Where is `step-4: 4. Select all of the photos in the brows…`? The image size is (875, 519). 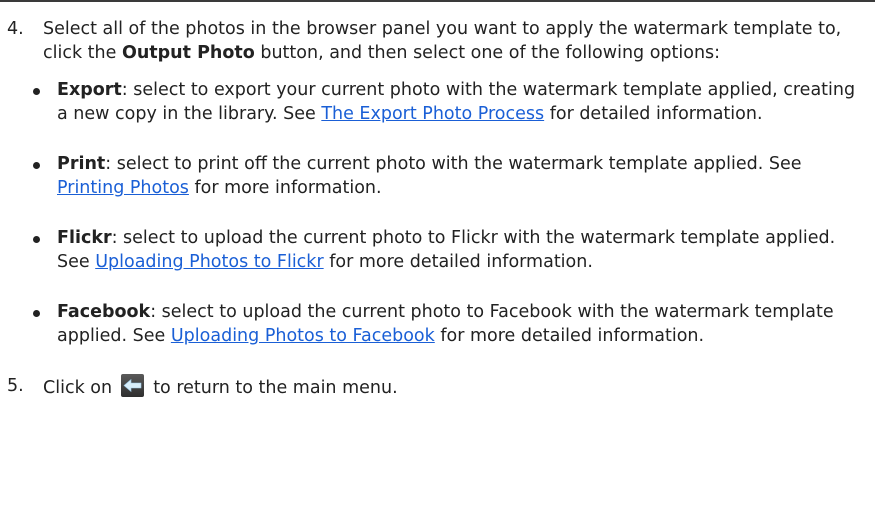
step-4: 4. Select all of the photos in the brows… is located at coordinates (437, 41).